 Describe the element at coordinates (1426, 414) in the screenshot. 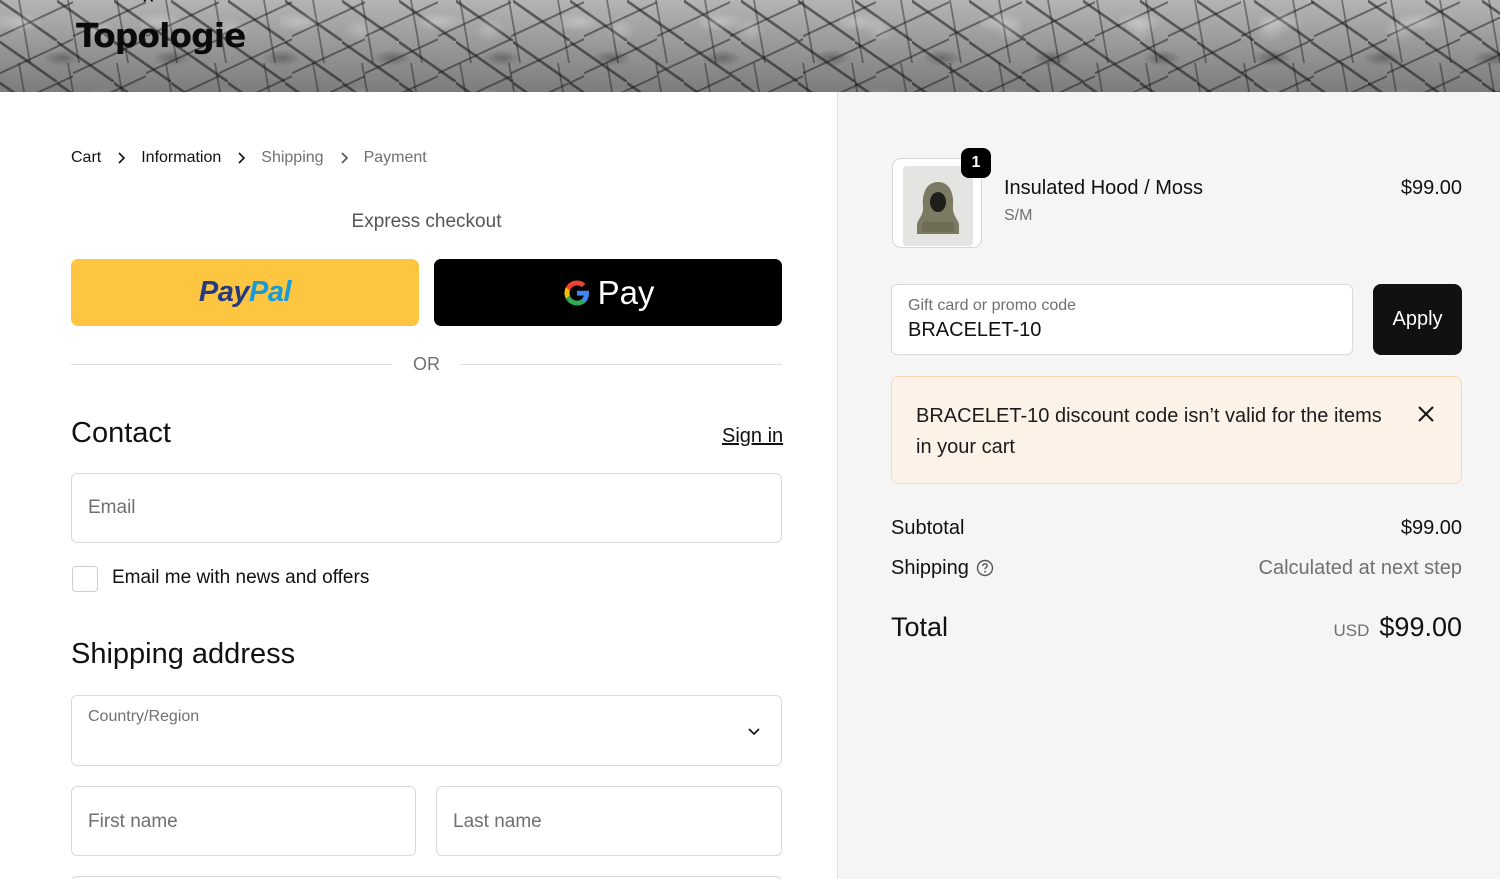

I see `close-icon` at that location.